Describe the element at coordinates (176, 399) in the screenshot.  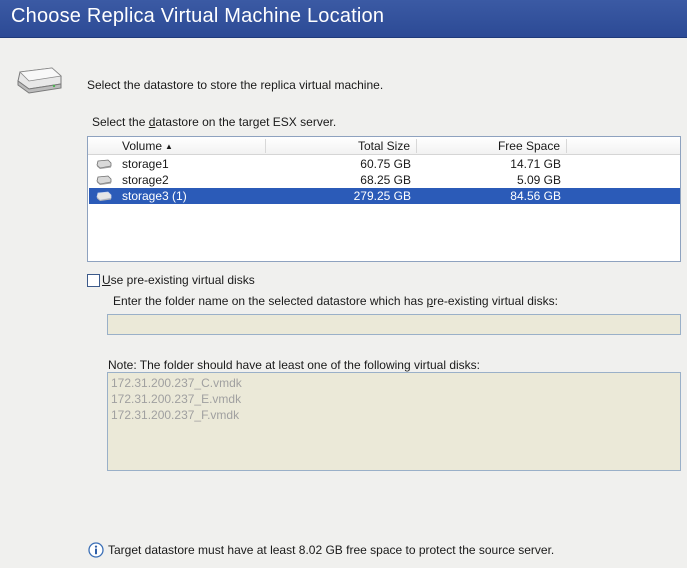
I see `list-item: 172.31.200.237_E.vmdk` at that location.